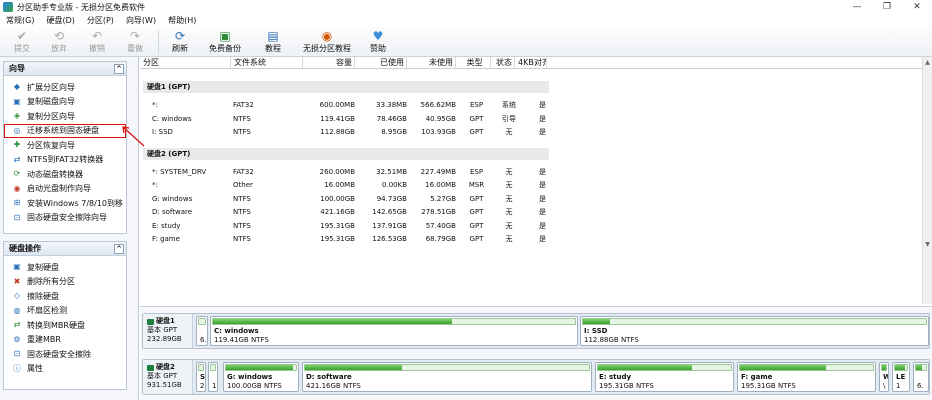 This screenshot has width=932, height=400. What do you see at coordinates (65, 325) in the screenshot?
I see `op-convert-to-mbr: ⇄ 转换到MBR硬盘` at bounding box center [65, 325].